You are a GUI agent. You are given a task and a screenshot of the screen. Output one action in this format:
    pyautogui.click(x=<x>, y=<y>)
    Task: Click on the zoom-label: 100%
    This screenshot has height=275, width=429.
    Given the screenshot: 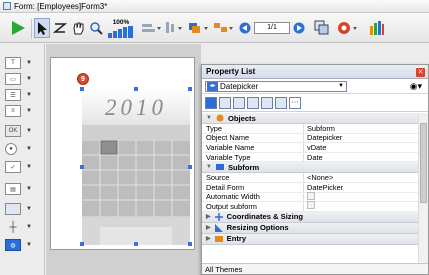 What is the action you would take?
    pyautogui.click(x=121, y=22)
    